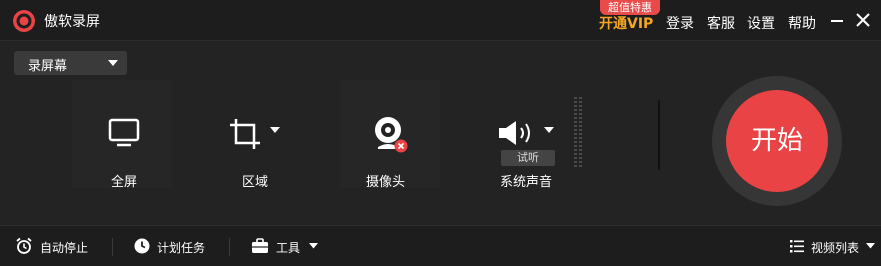  What do you see at coordinates (72, 22) in the screenshot?
I see `app-title: 傲软录屏` at bounding box center [72, 22].